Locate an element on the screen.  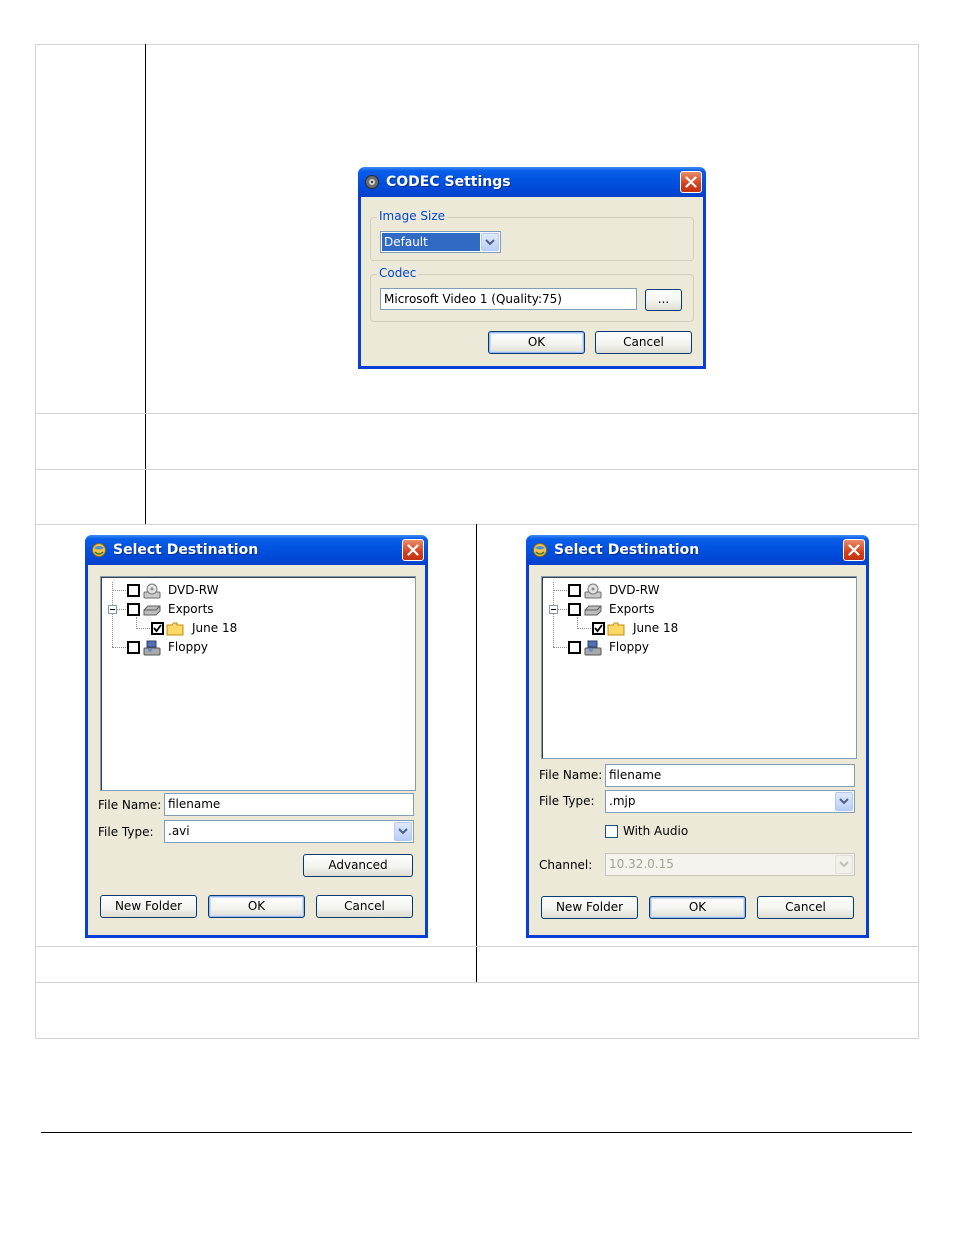
channel-select: 10.32.0.15 is located at coordinates (730, 864).